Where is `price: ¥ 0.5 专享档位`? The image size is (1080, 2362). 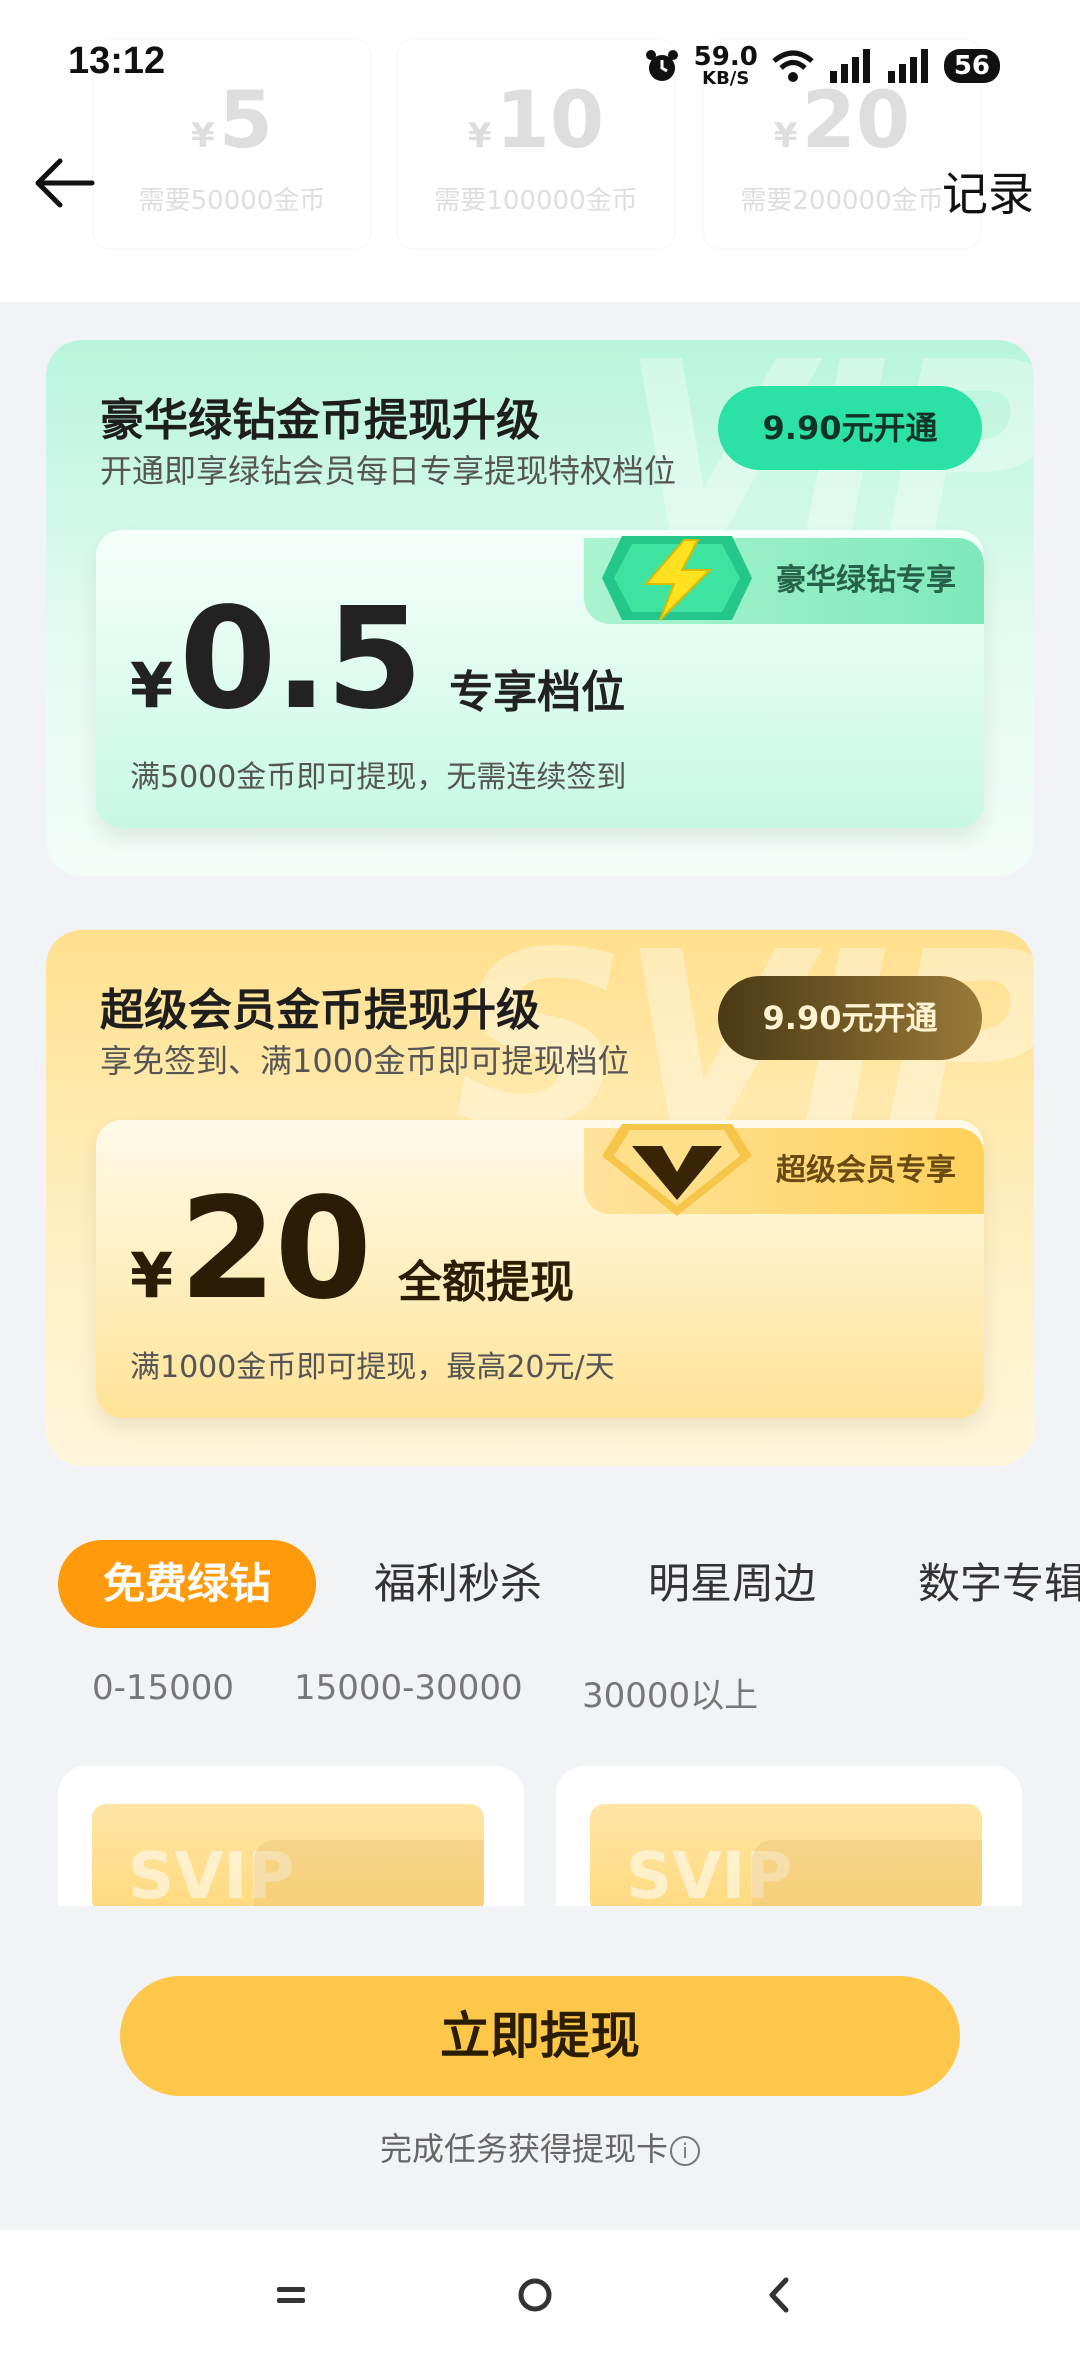 price: ¥ 0.5 专享档位 is located at coordinates (377, 660).